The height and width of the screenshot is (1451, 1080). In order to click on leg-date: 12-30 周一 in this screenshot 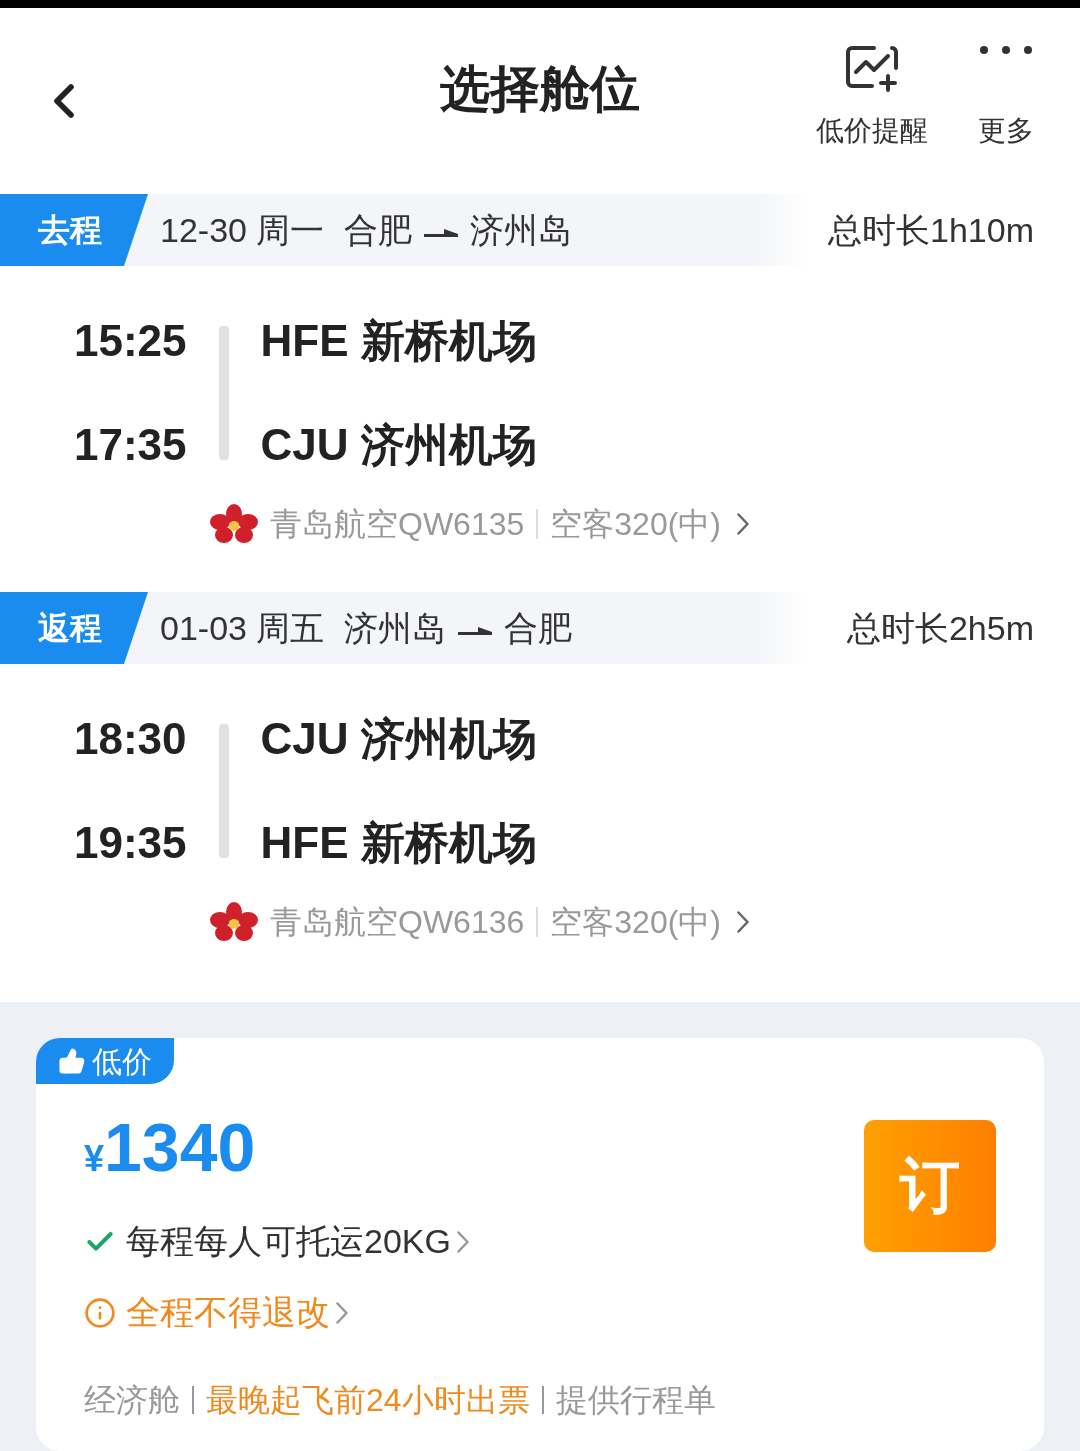, I will do `click(242, 230)`.